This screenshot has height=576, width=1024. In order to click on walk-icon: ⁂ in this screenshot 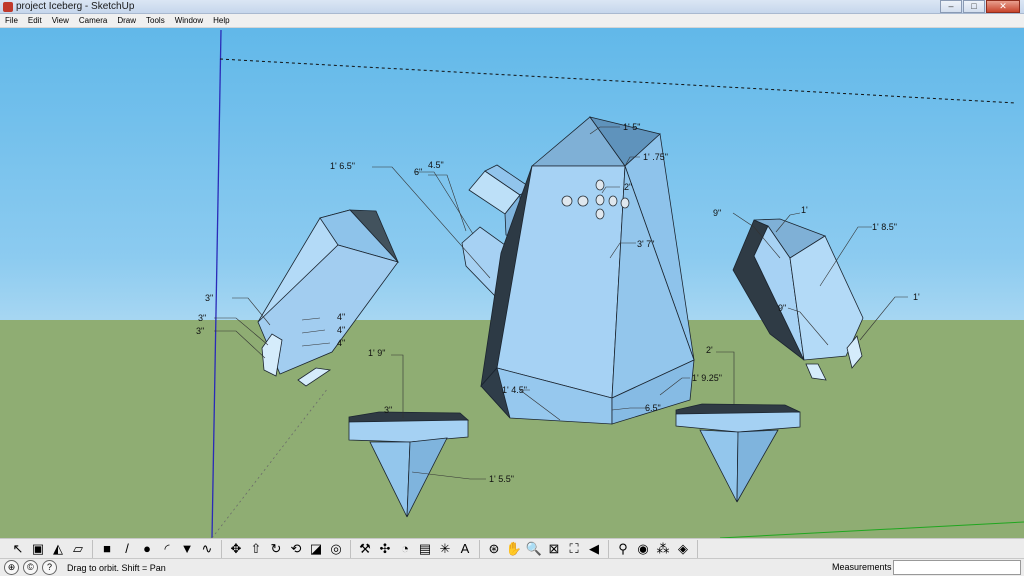, I will do `click(663, 549)`.